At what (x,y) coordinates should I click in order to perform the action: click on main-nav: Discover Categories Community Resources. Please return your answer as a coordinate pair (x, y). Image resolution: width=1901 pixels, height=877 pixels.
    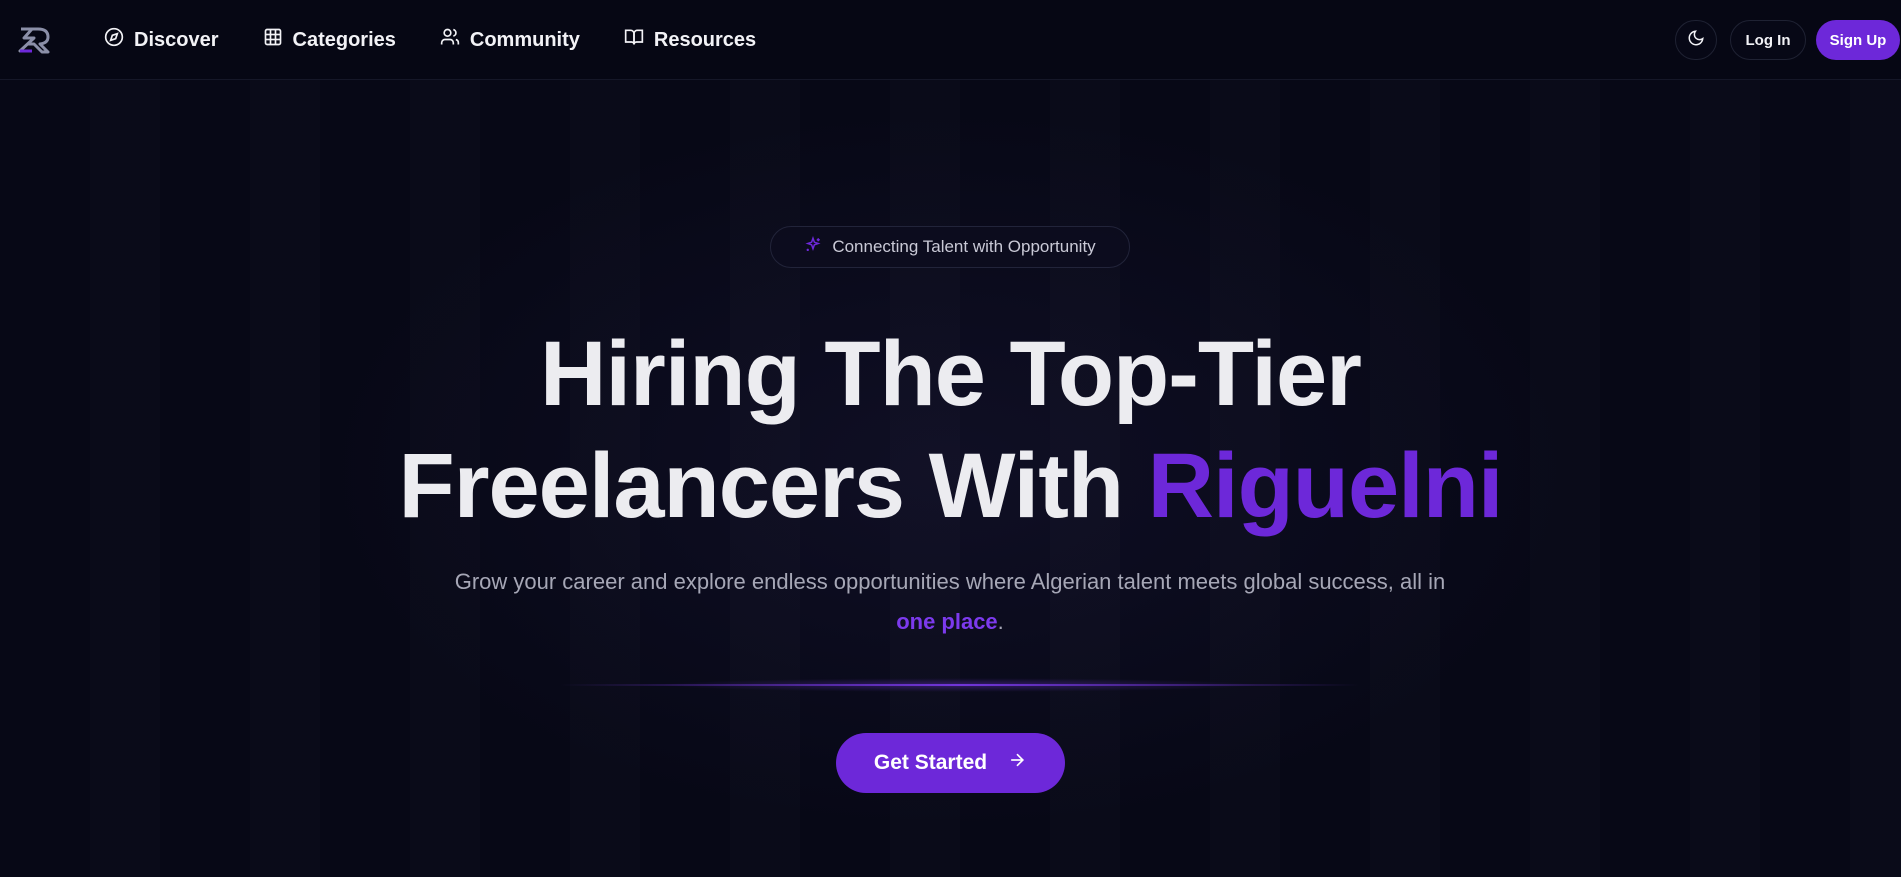
    Looking at the image, I should click on (452, 40).